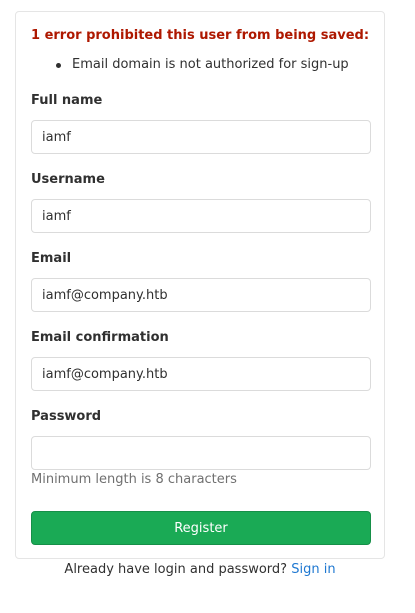 The image size is (415, 613). I want to click on password-hint: Minimum length is 8 characters, so click(134, 479).